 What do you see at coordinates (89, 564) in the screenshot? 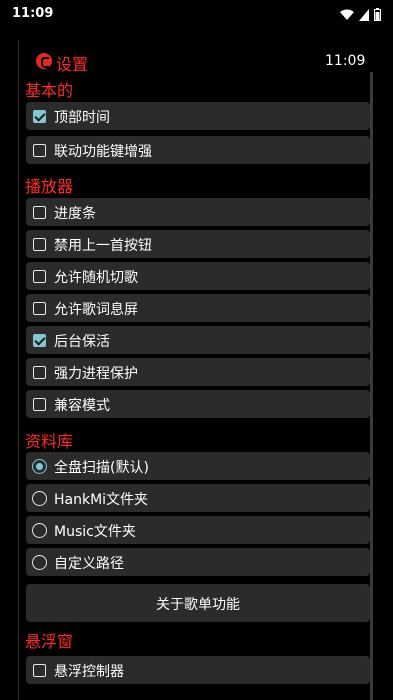
I see `radio-label: 自定义路径` at bounding box center [89, 564].